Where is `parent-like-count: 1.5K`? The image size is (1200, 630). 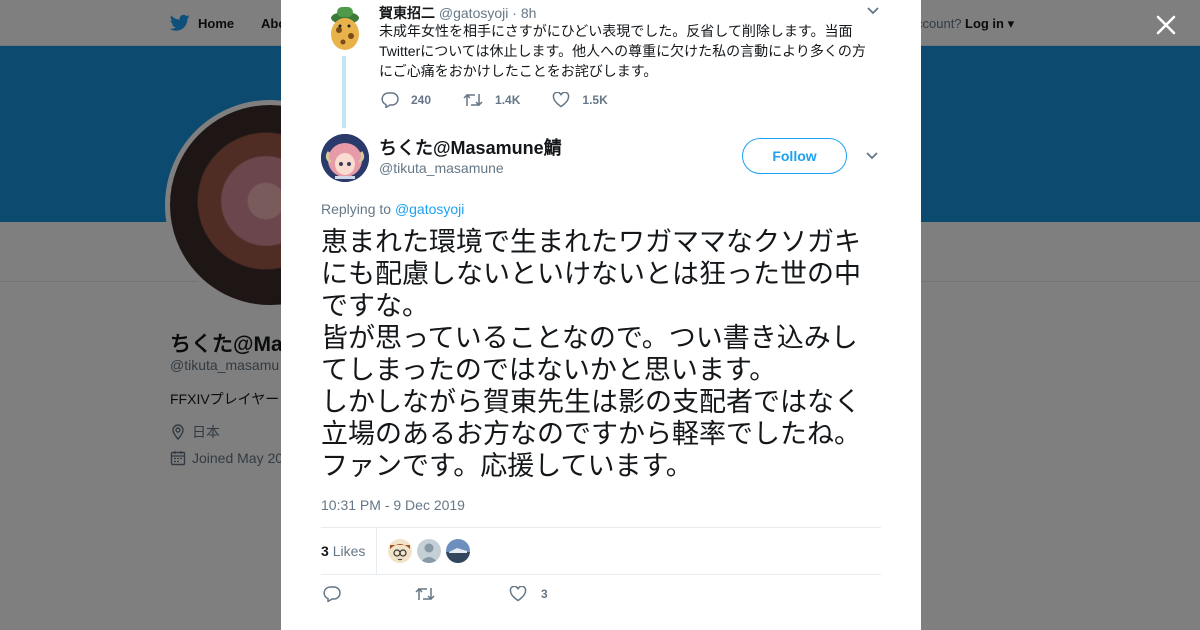 parent-like-count: 1.5K is located at coordinates (595, 100).